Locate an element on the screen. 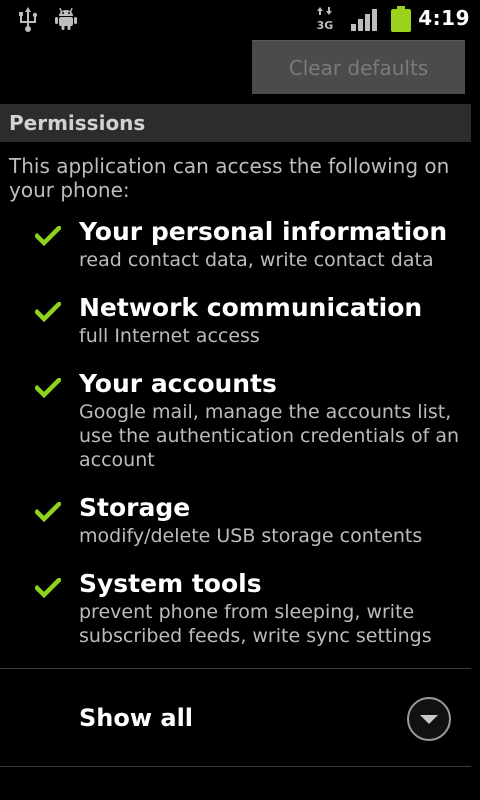 The width and height of the screenshot is (480, 800). signal-icon is located at coordinates (364, 20).